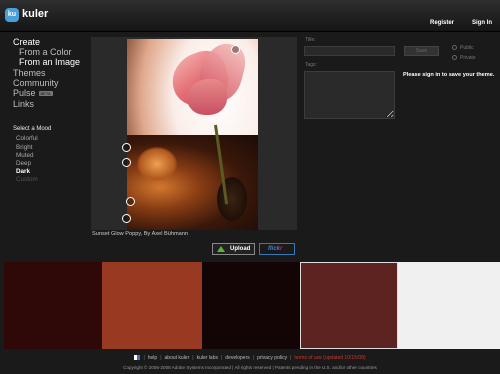 The image size is (500, 374). I want to click on title-input, so click(349, 51).